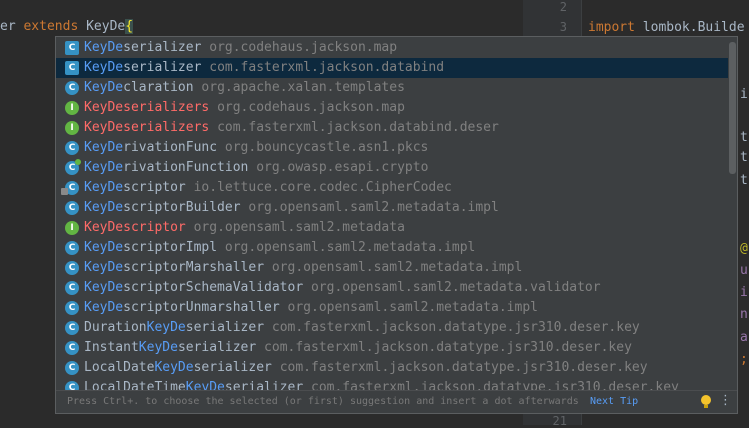 The height and width of the screenshot is (428, 749). What do you see at coordinates (342, 167) in the screenshot?
I see `package-name: org.owasp.esapi.crypto` at bounding box center [342, 167].